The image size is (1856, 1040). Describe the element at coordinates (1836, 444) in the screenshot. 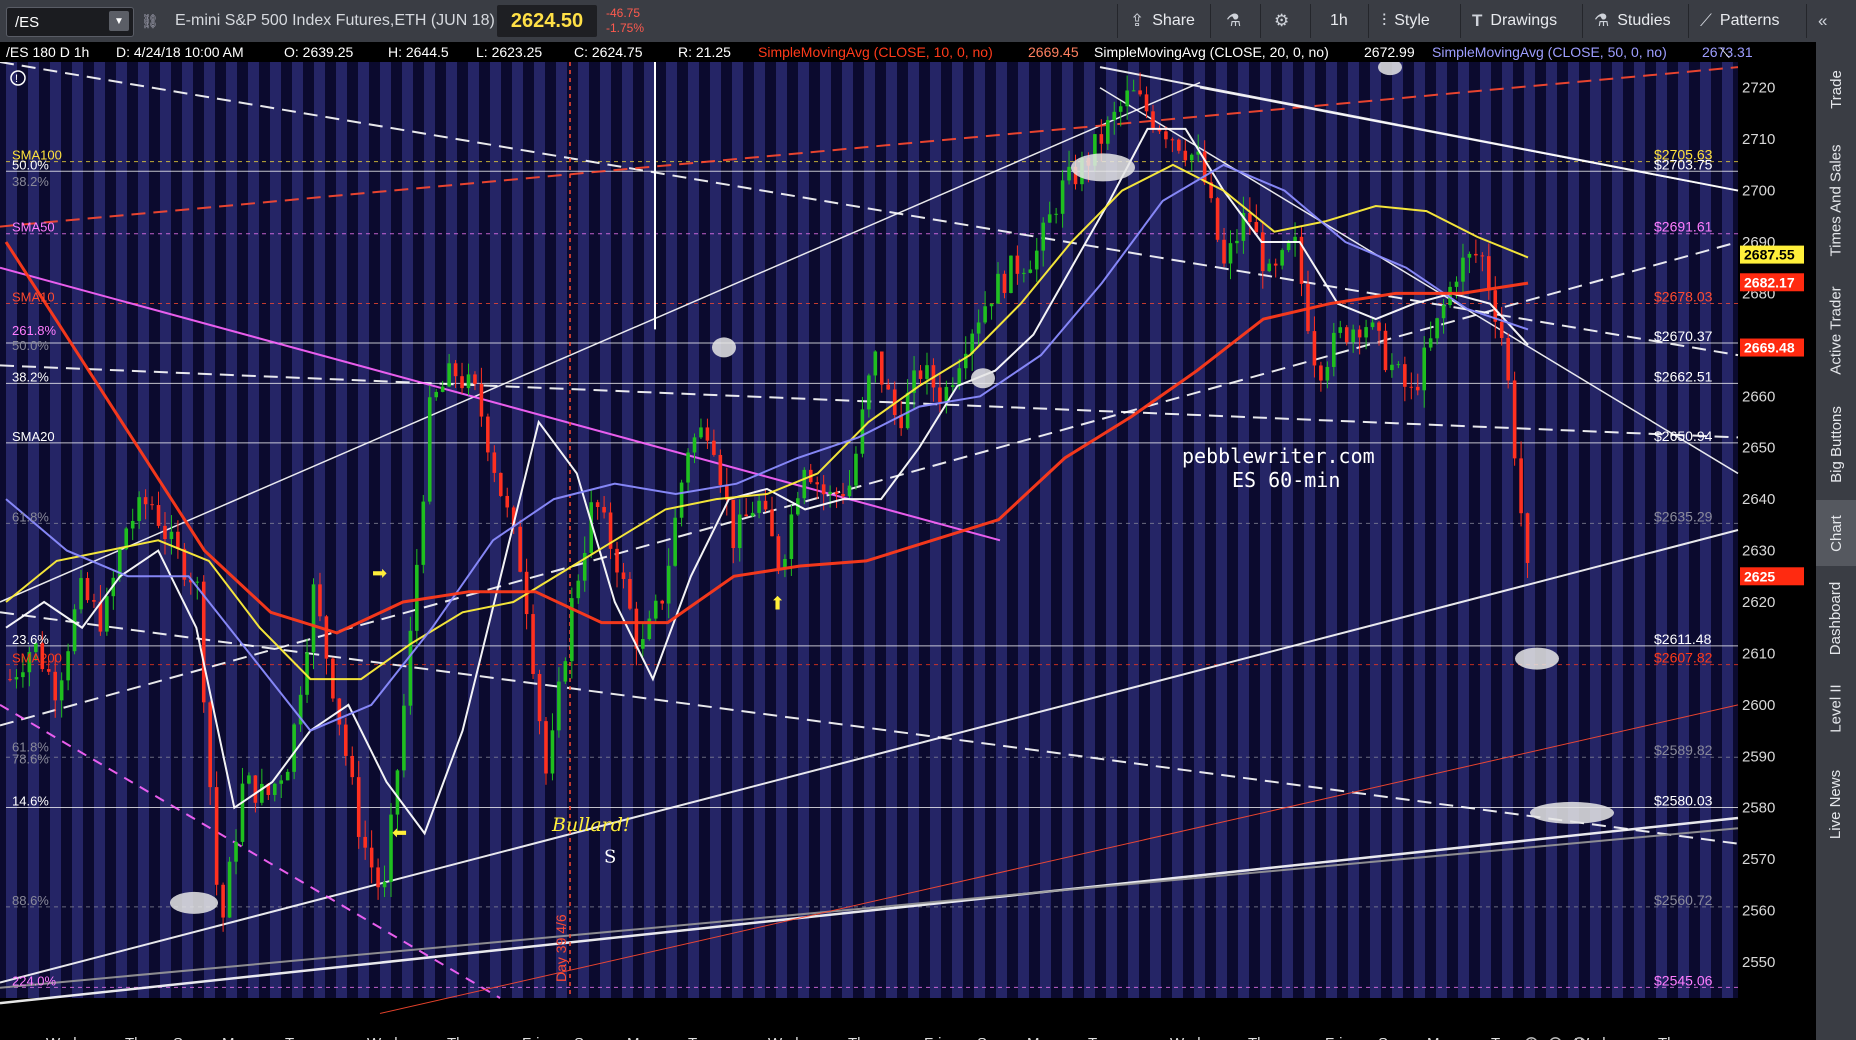

I see `sidebar-tab-big-buttons: Big Buttons` at that location.